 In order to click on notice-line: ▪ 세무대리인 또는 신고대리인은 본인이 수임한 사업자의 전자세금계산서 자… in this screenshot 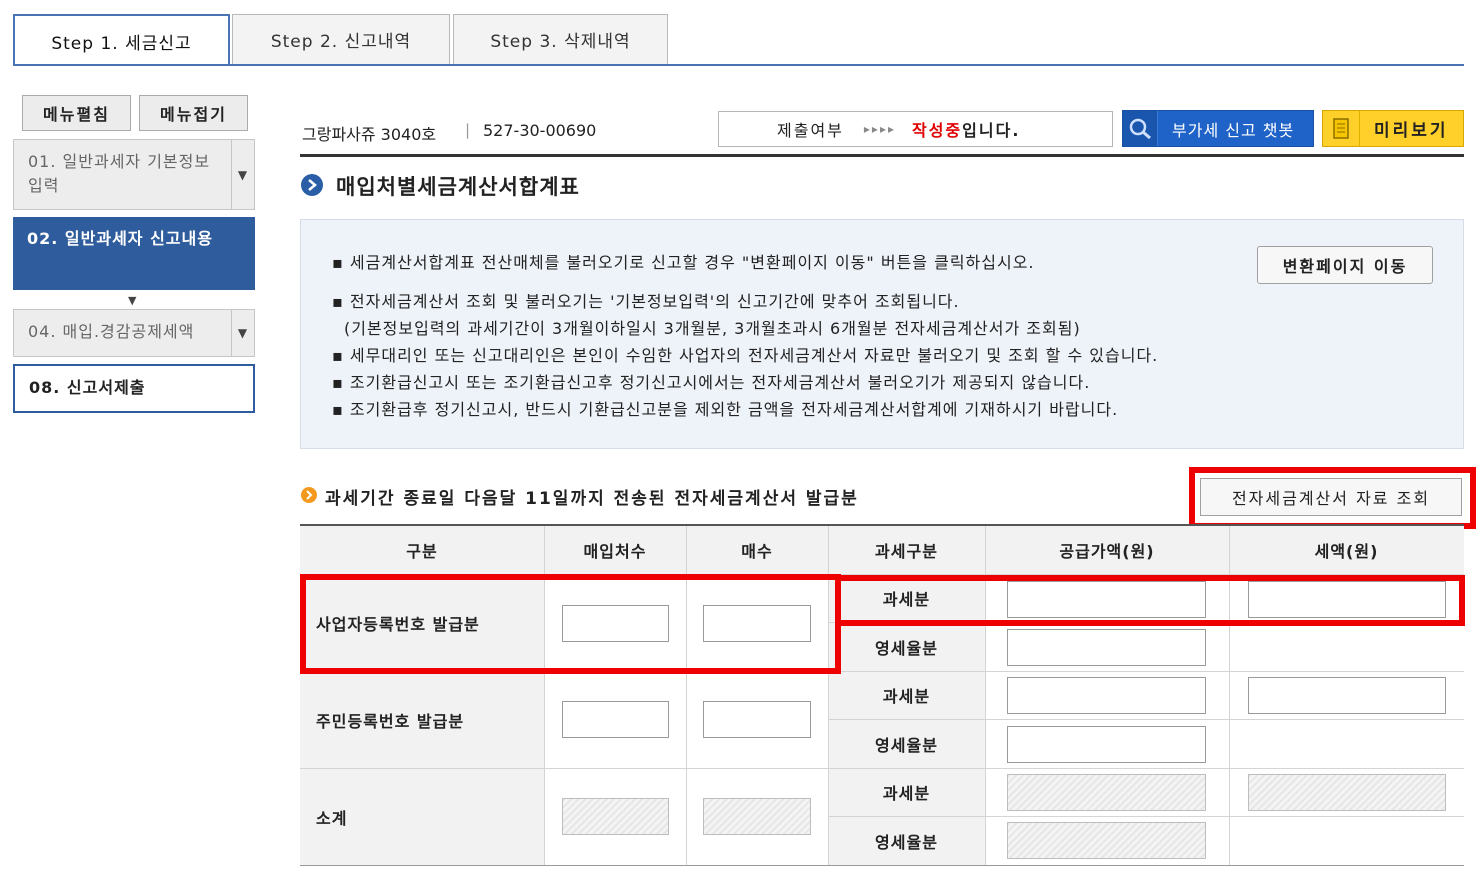, I will do `click(745, 355)`.